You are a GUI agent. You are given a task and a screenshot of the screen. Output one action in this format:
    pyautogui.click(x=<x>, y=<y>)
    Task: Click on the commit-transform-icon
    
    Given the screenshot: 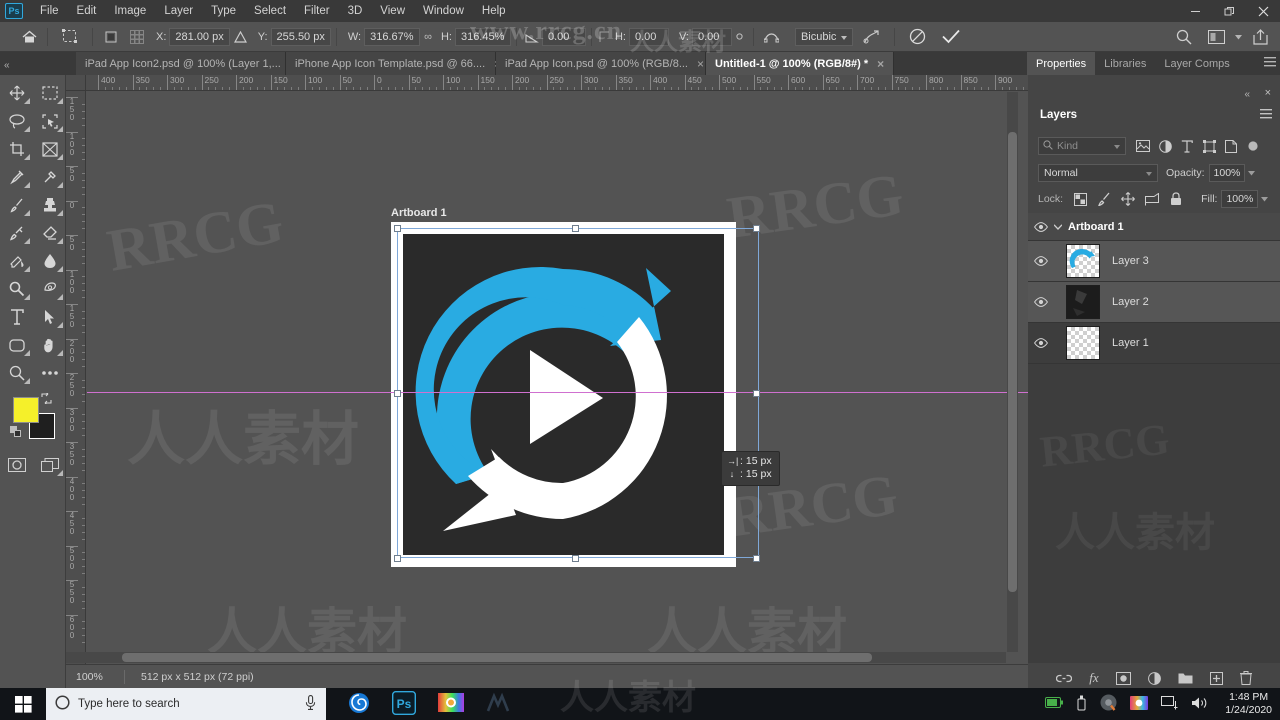 What is the action you would take?
    pyautogui.click(x=951, y=37)
    